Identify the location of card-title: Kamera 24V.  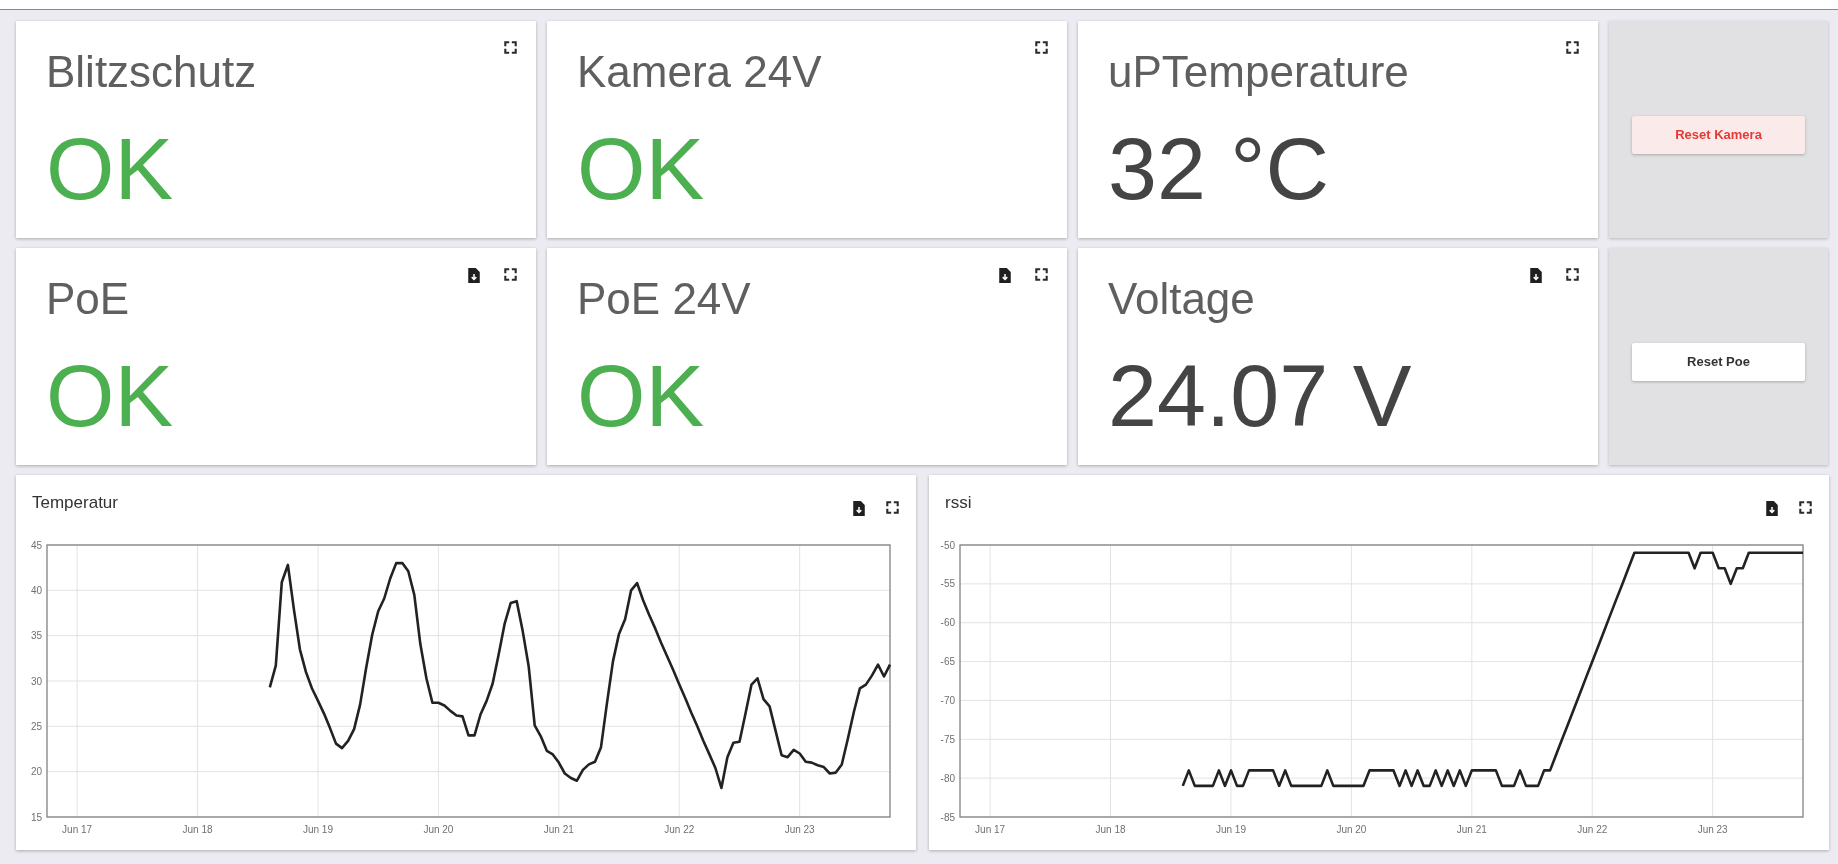
(699, 72).